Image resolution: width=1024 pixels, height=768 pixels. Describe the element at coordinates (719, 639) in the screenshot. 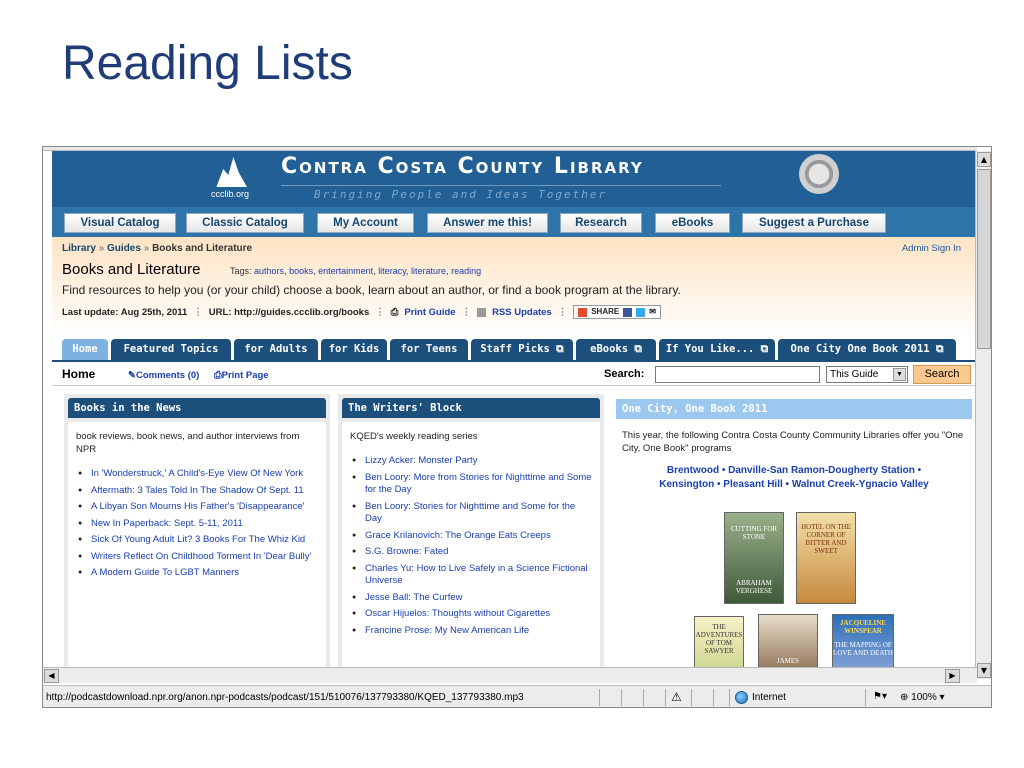

I see `book-title: THE ADVENTURES OF TOM SAWYER` at that location.